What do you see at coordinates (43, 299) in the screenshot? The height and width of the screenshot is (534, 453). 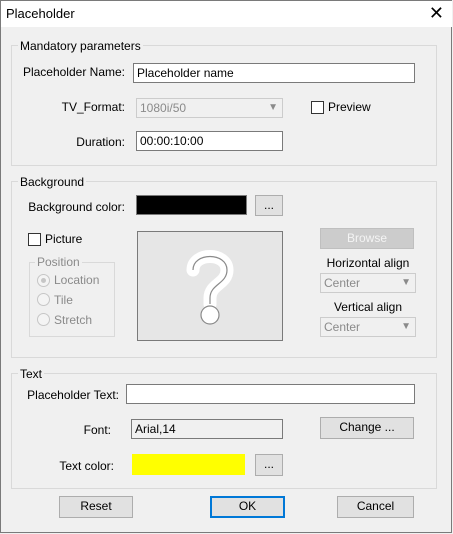 I see `position-tile-radio` at bounding box center [43, 299].